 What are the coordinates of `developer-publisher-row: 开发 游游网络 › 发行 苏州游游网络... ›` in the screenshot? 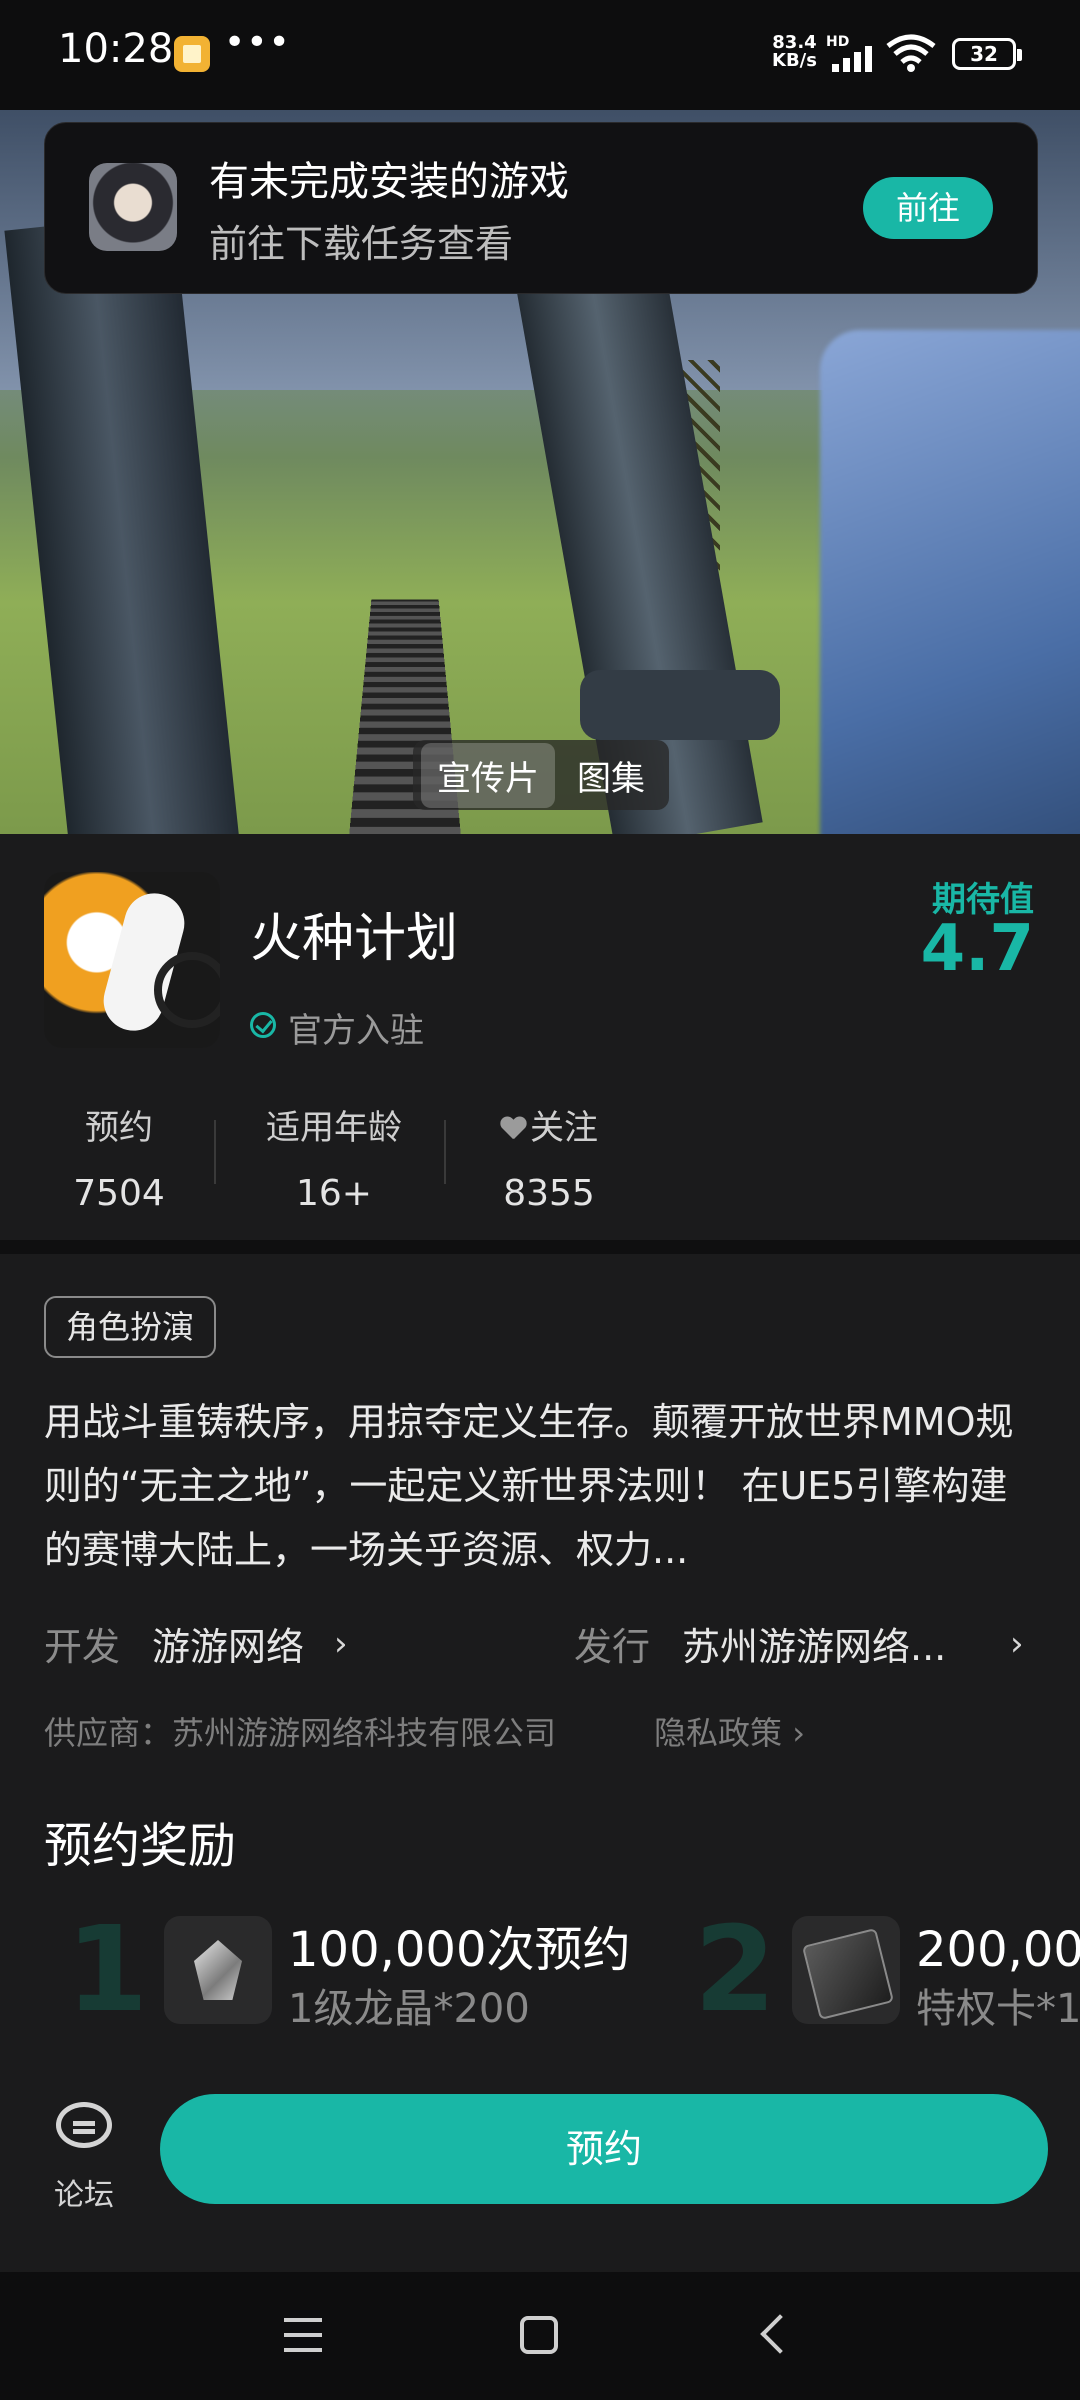 It's located at (541, 1644).